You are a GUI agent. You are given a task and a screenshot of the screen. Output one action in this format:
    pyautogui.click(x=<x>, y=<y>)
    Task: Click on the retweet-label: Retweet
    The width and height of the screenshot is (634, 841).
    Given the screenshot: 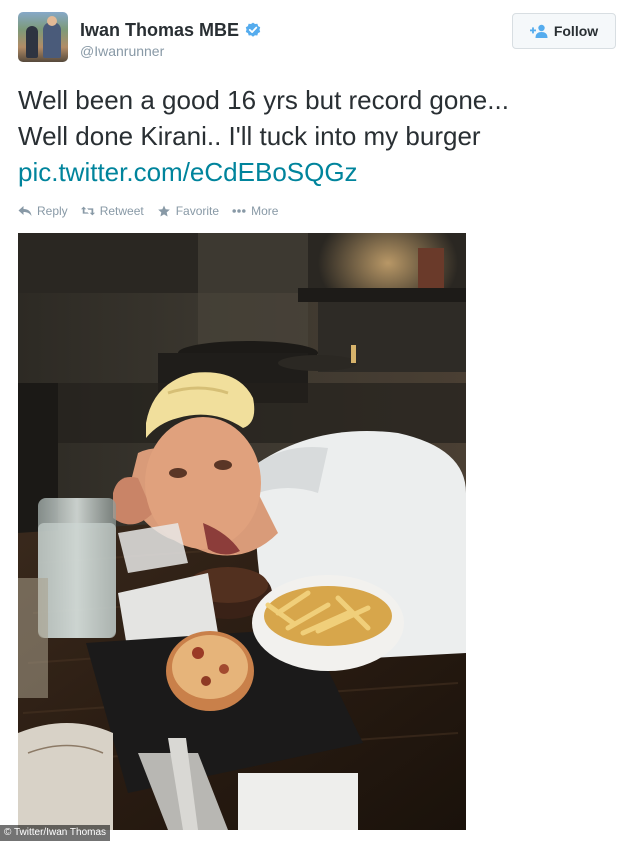 What is the action you would take?
    pyautogui.click(x=121, y=211)
    